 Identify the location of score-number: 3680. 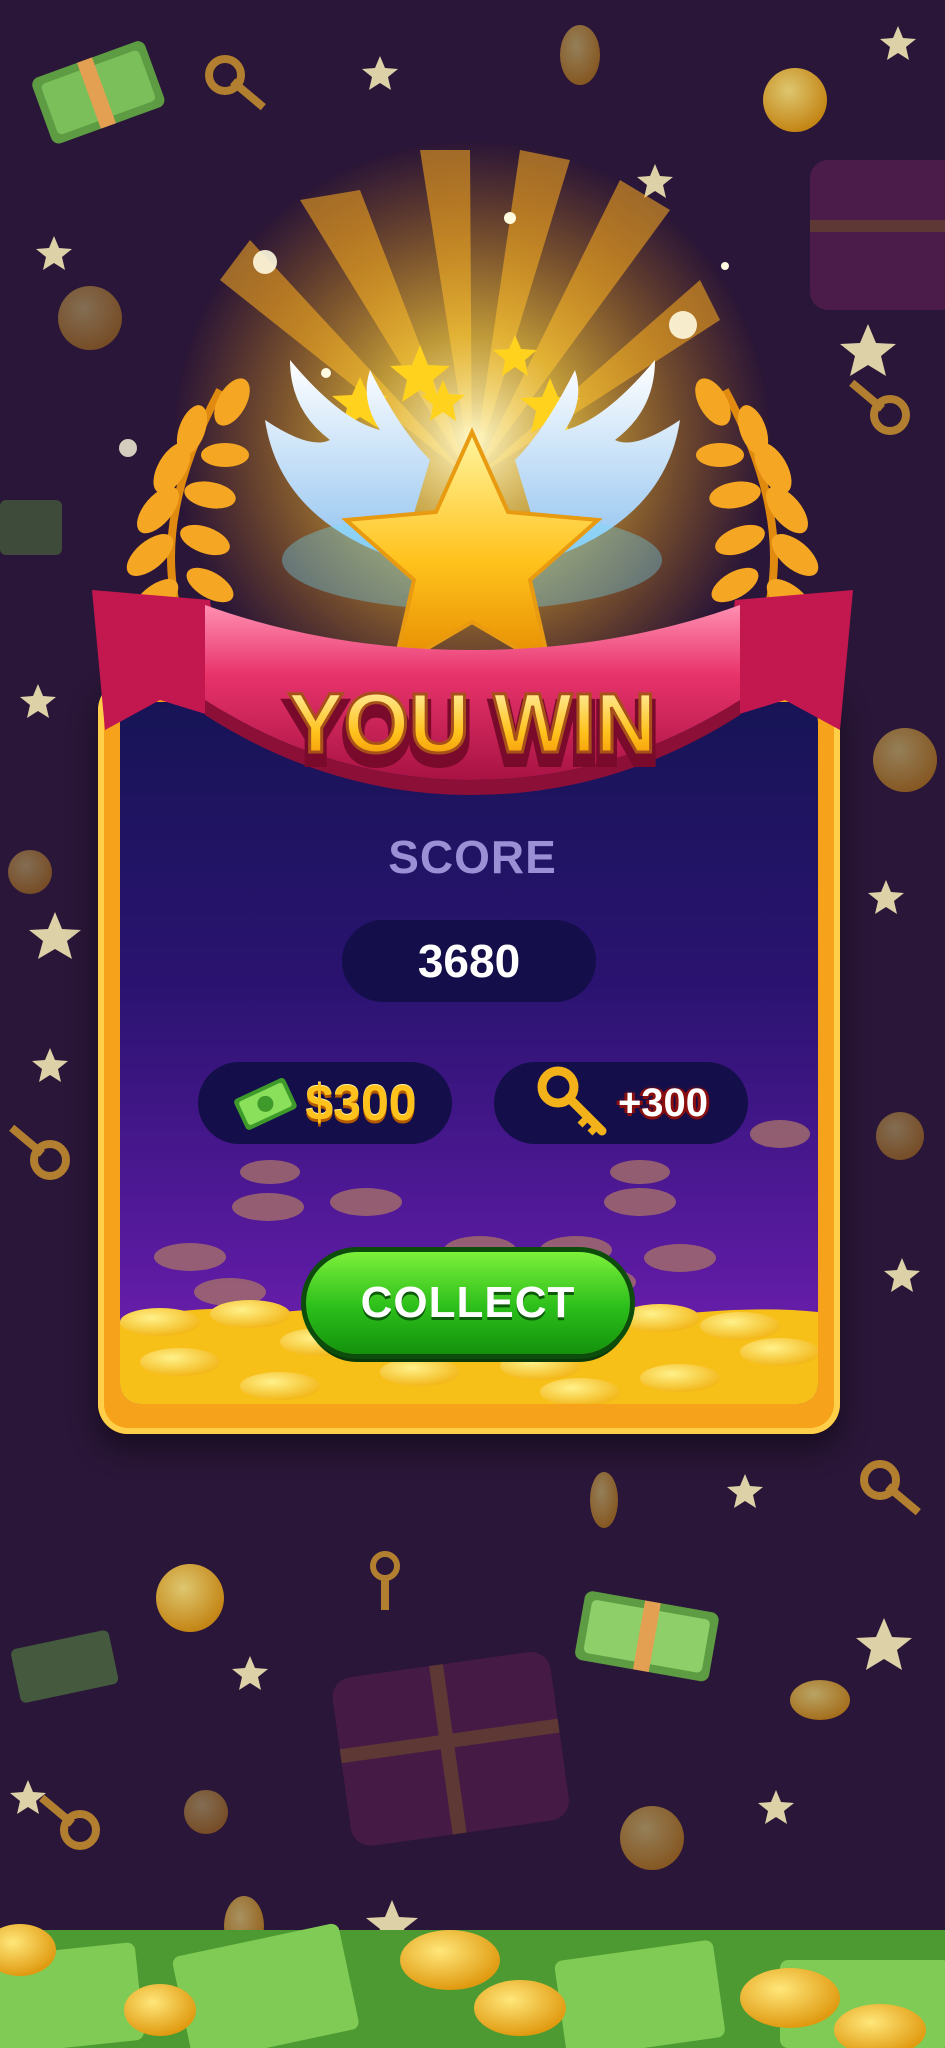
(469, 961).